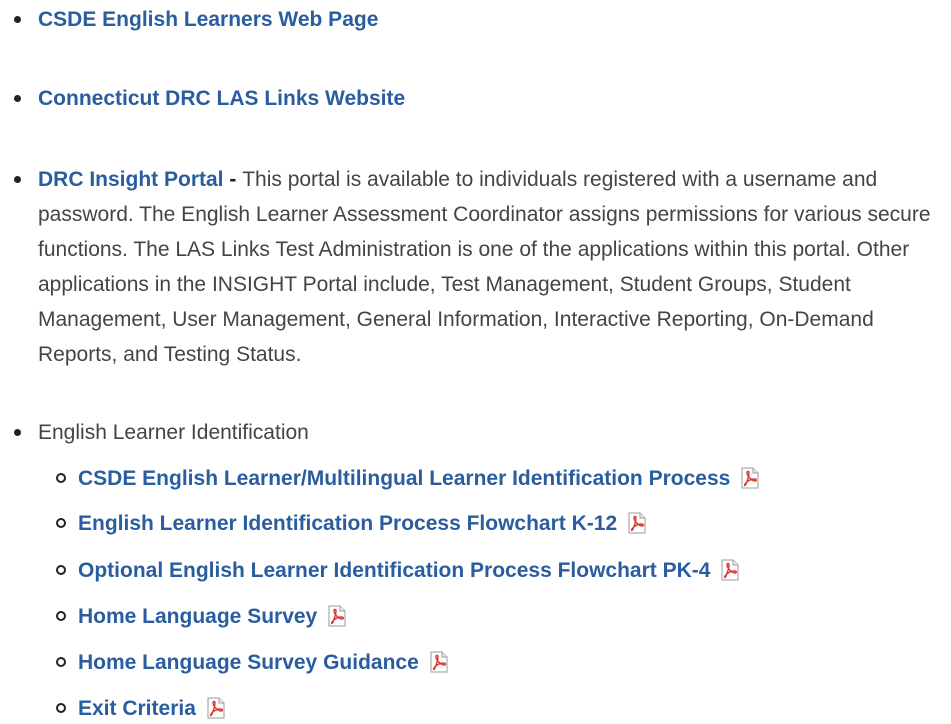  What do you see at coordinates (197, 616) in the screenshot?
I see `home-language-survey-link: Home Language Survey` at bounding box center [197, 616].